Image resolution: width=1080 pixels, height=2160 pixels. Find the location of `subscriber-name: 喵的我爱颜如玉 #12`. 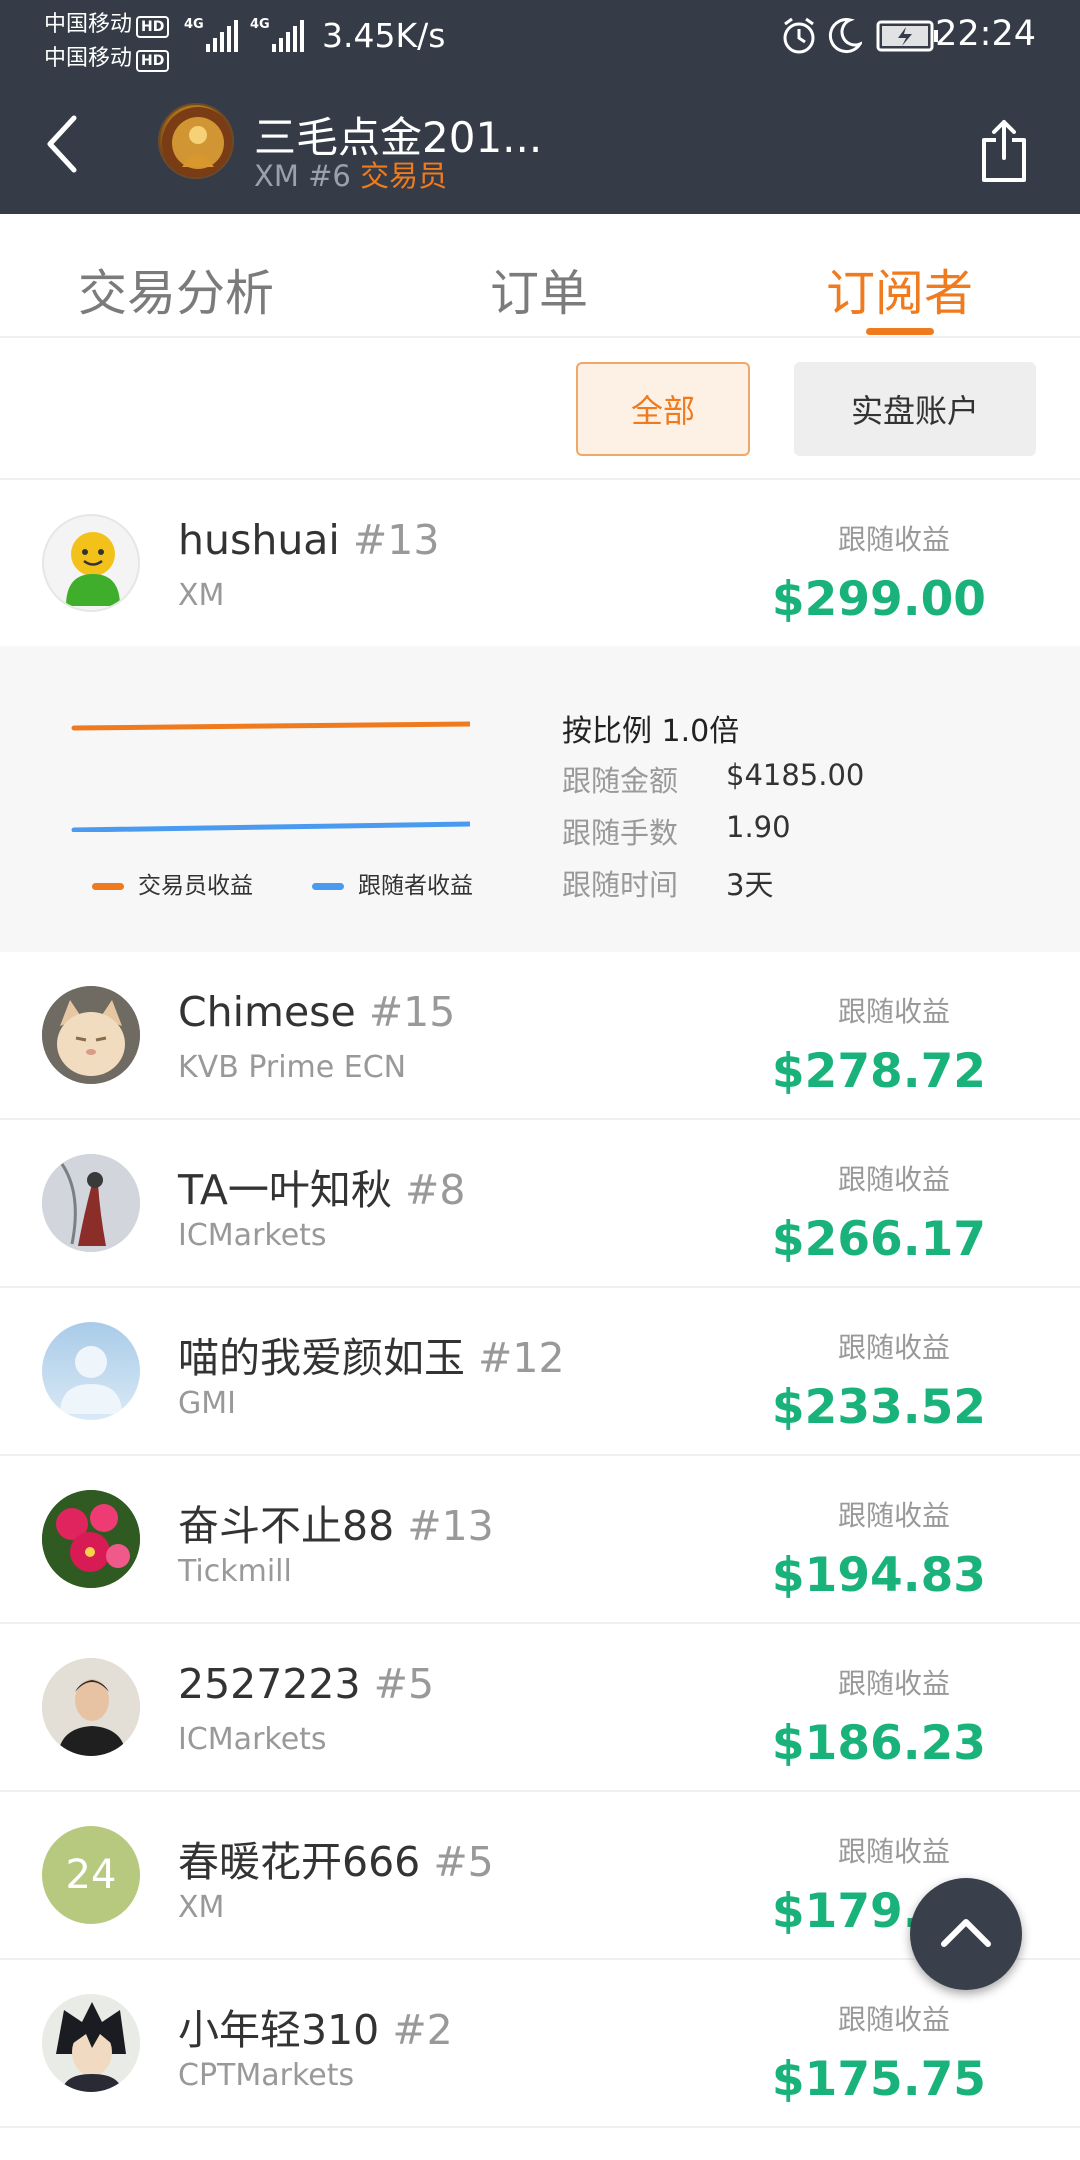

subscriber-name: 喵的我爱颜如玉 #12 is located at coordinates (371, 1354).